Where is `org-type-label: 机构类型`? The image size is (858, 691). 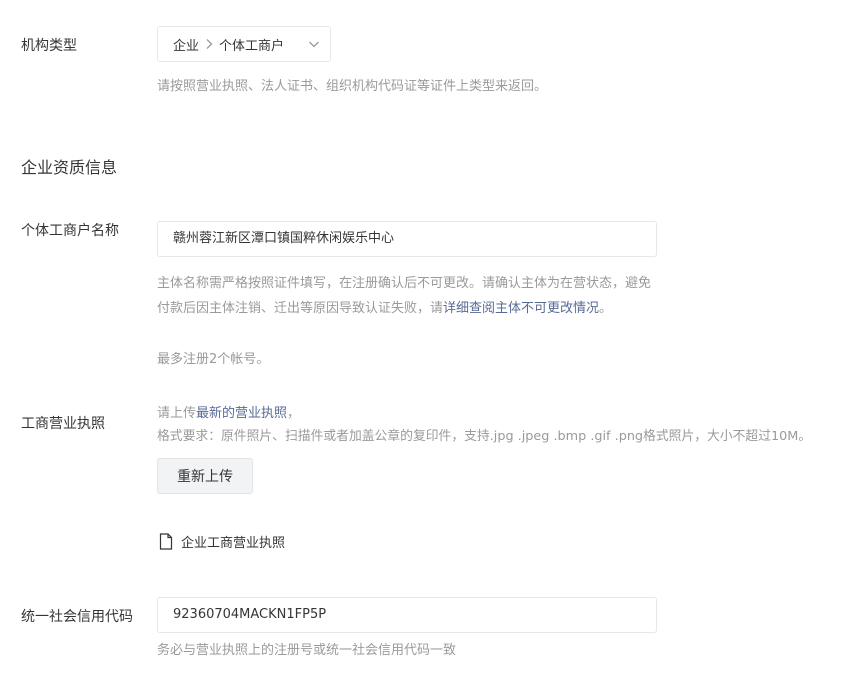
org-type-label: 机构类型 is located at coordinates (49, 46).